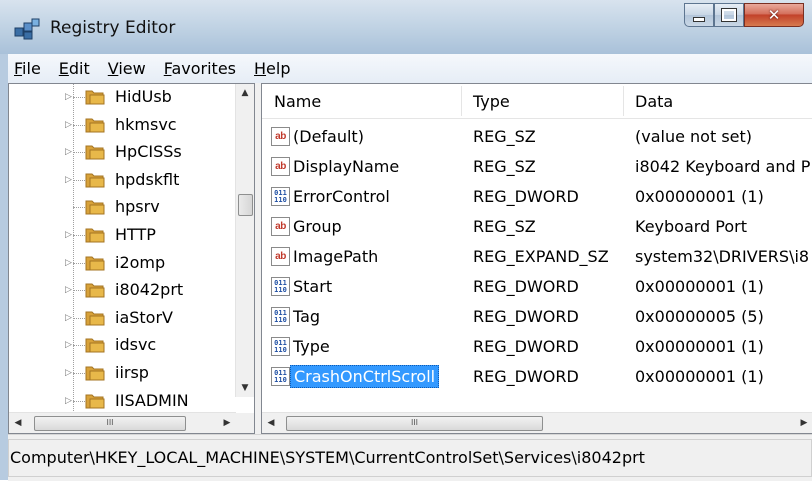 This screenshot has width=812, height=481. Describe the element at coordinates (699, 286) in the screenshot. I see `value-data: 0x00000001 (1)` at that location.